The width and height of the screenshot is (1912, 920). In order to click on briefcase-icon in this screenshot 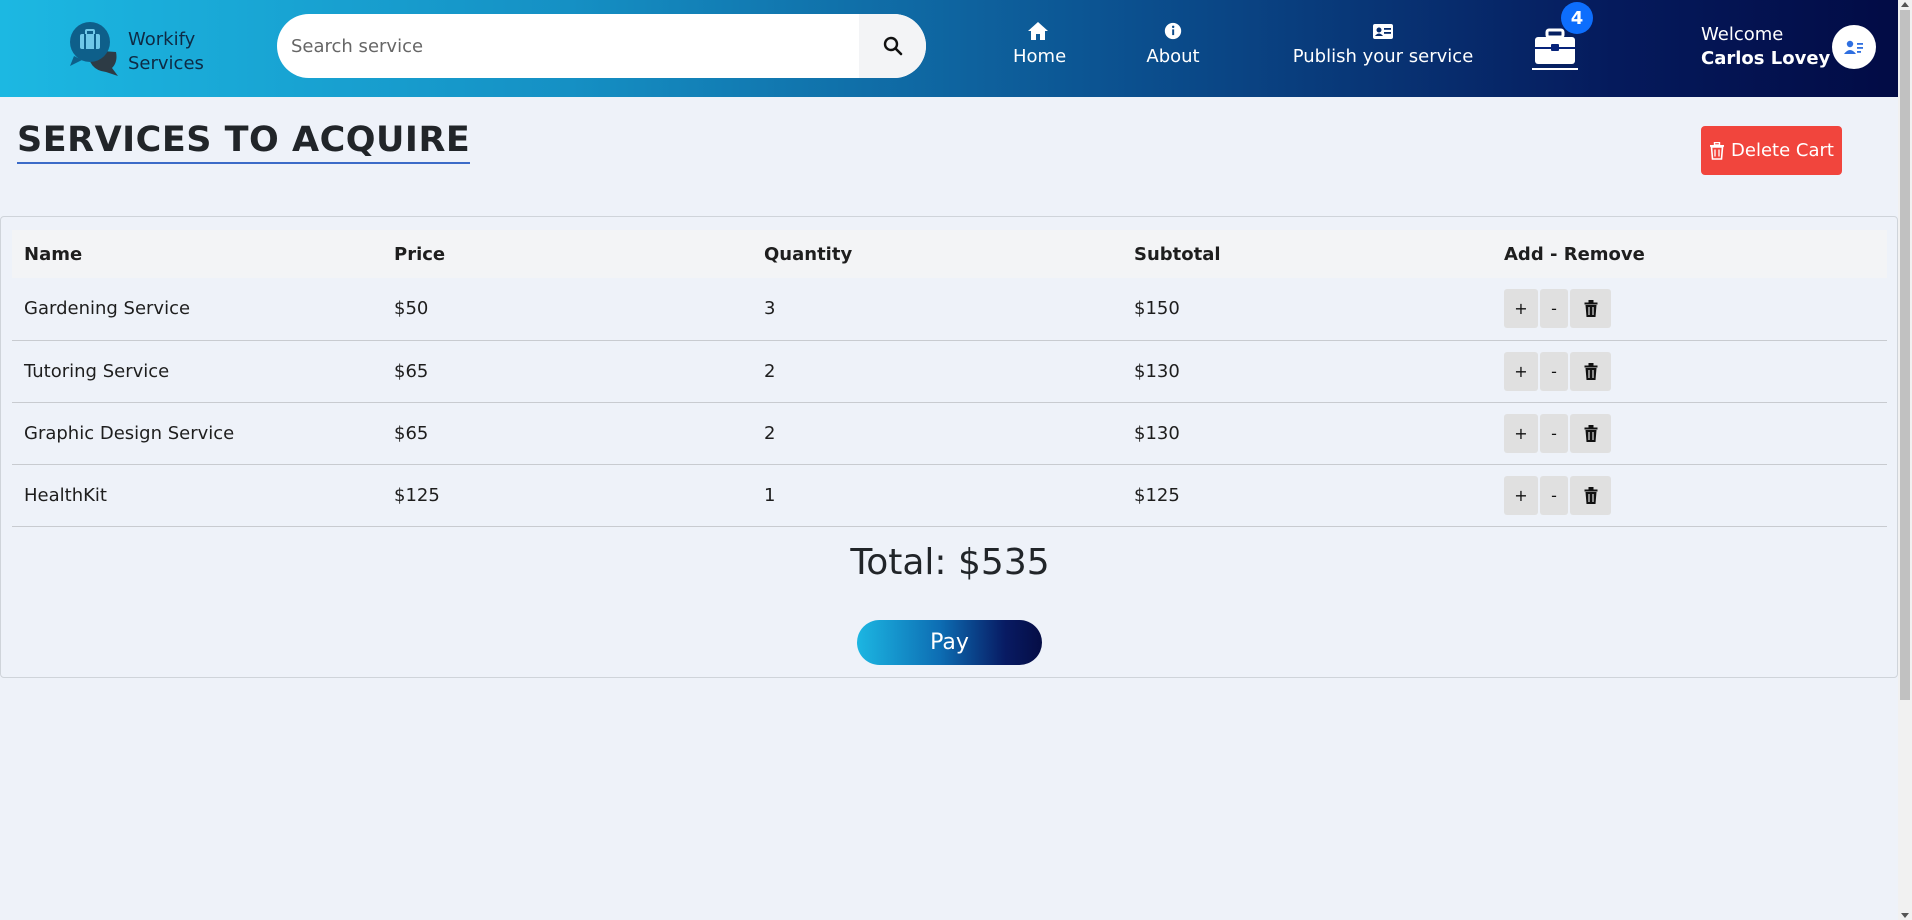, I will do `click(1555, 46)`.